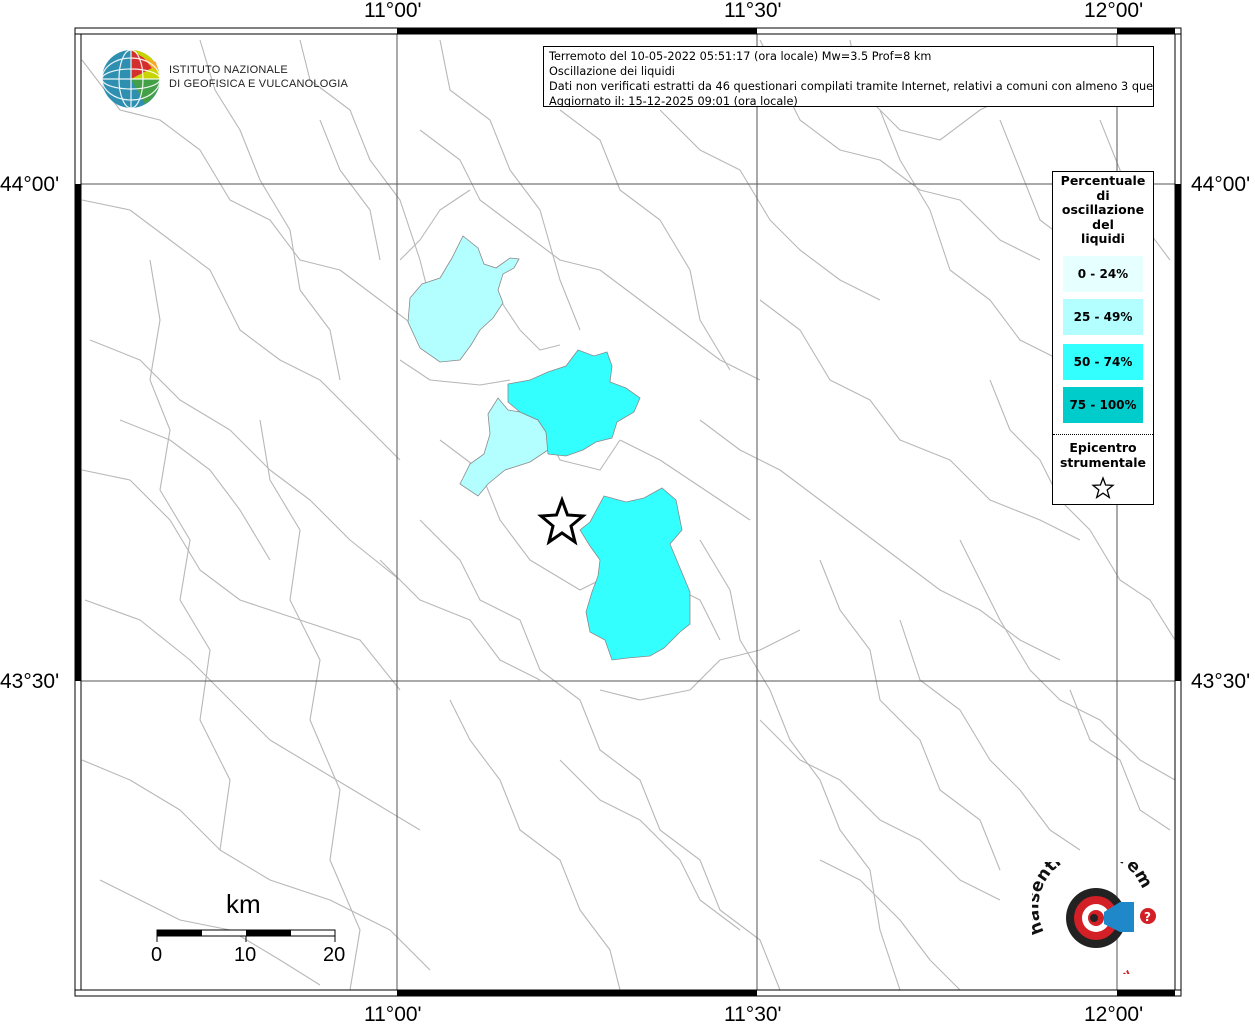  What do you see at coordinates (30, 184) in the screenshot?
I see `lat-label-left-1: 44°00'` at bounding box center [30, 184].